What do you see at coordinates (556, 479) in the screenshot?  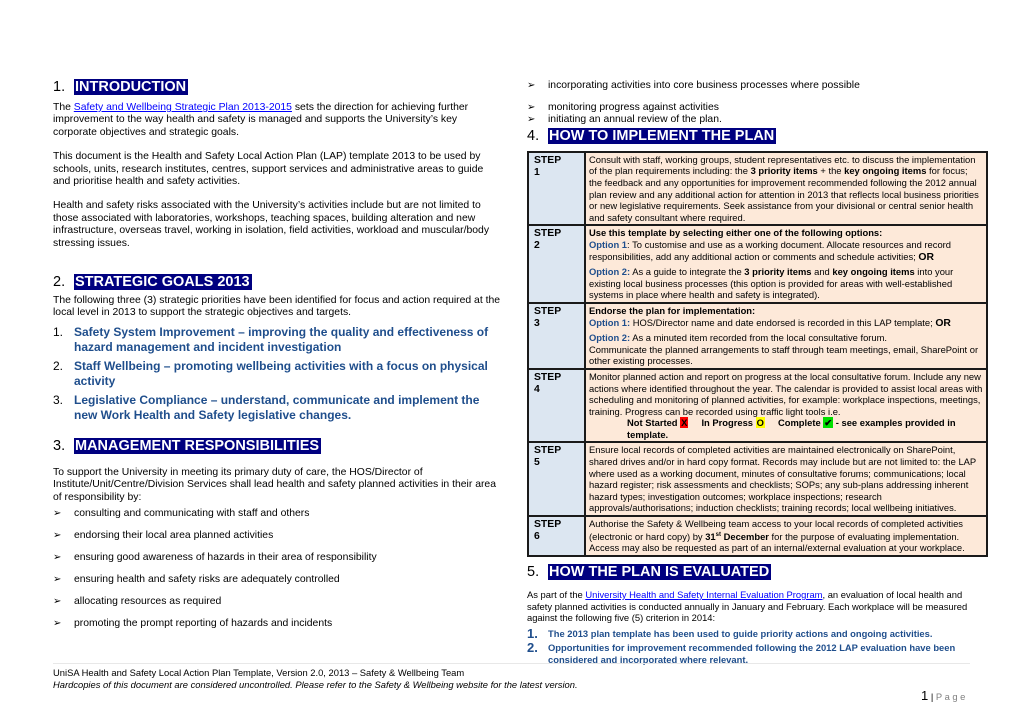 I see `step-label: STEP 5` at bounding box center [556, 479].